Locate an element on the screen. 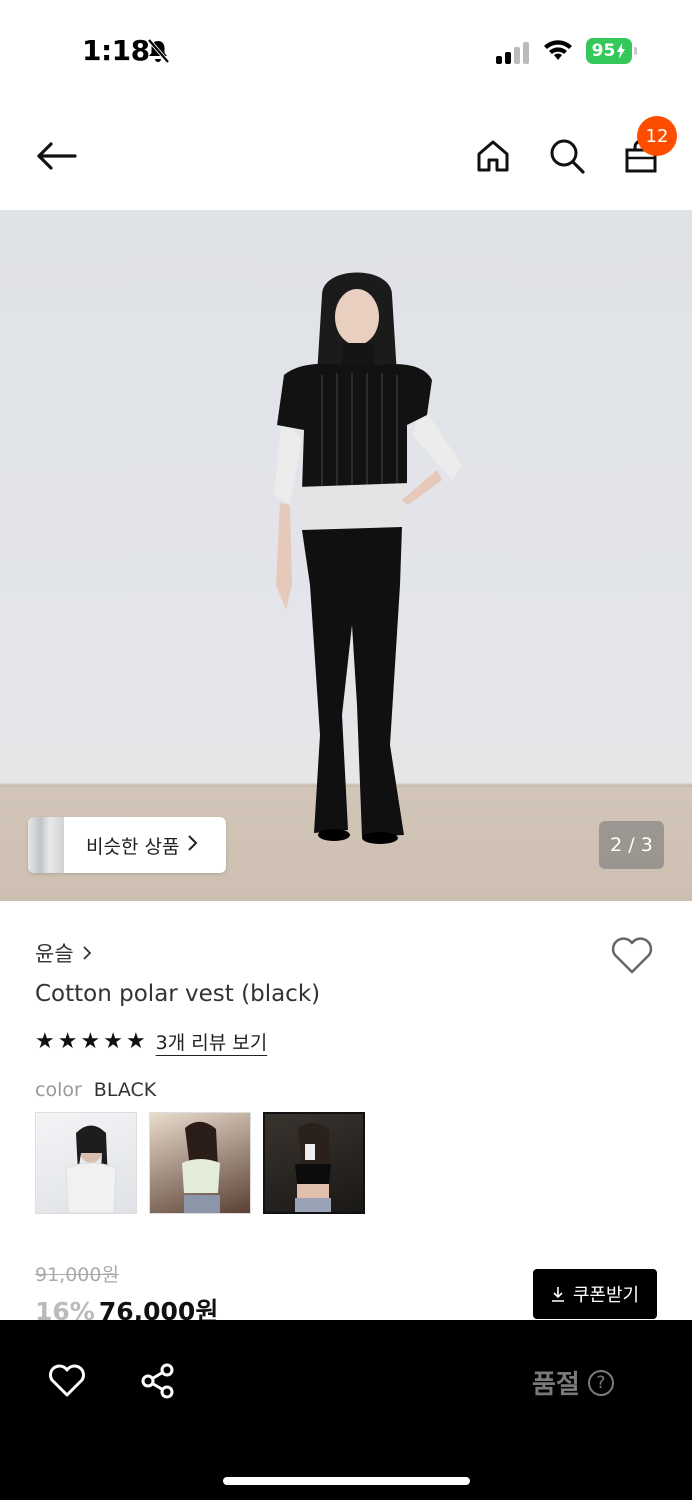 The width and height of the screenshot is (692, 1500). color-swatches is located at coordinates (200, 1163).